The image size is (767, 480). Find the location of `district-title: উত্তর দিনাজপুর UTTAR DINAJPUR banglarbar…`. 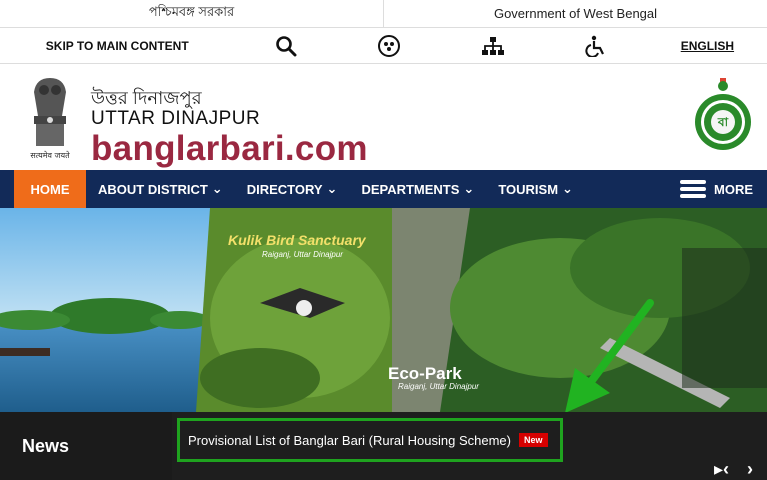

district-title: উত্তর দিনাজপুর UTTAR DINAJPUR banglarbar… is located at coordinates (229, 128).